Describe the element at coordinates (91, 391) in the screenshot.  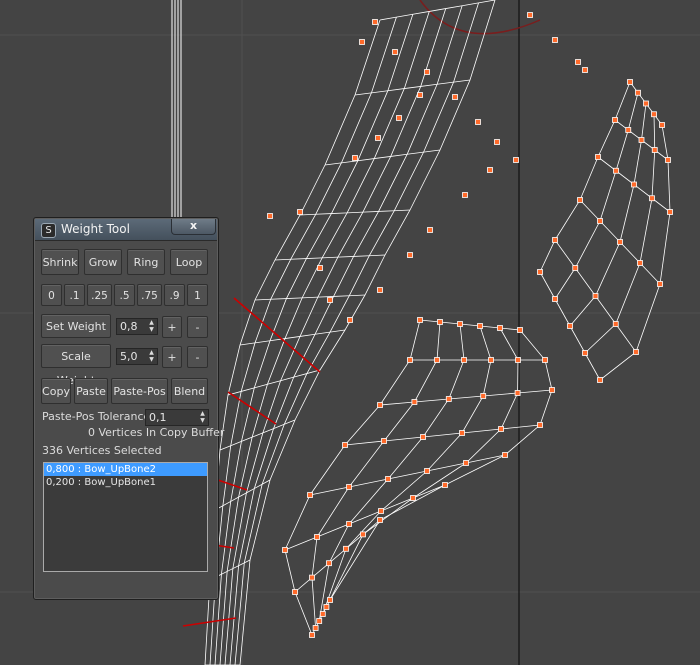
I see `paste-button: Paste` at that location.